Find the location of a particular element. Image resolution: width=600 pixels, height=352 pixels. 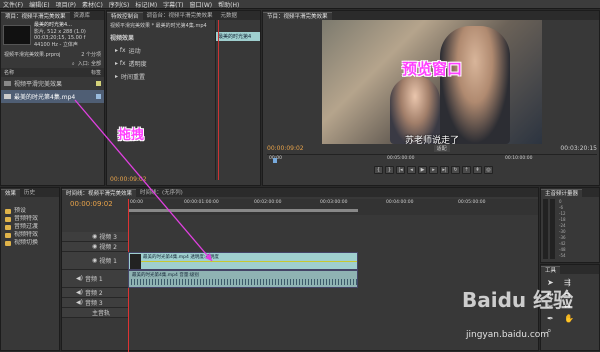

watermark-logo: Baidu 经验 is located at coordinates (518, 300).